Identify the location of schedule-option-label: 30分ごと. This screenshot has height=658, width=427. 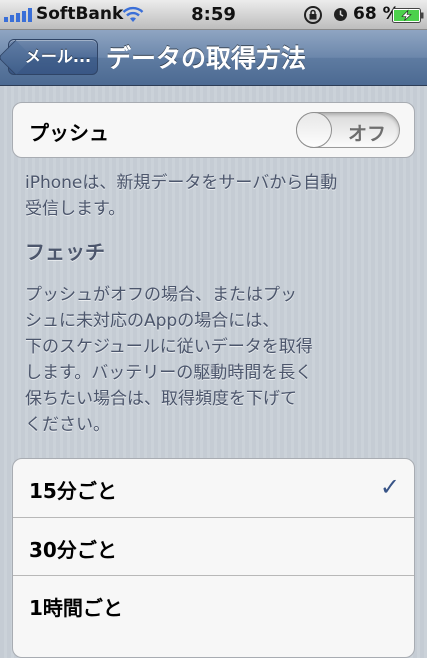
(73, 550).